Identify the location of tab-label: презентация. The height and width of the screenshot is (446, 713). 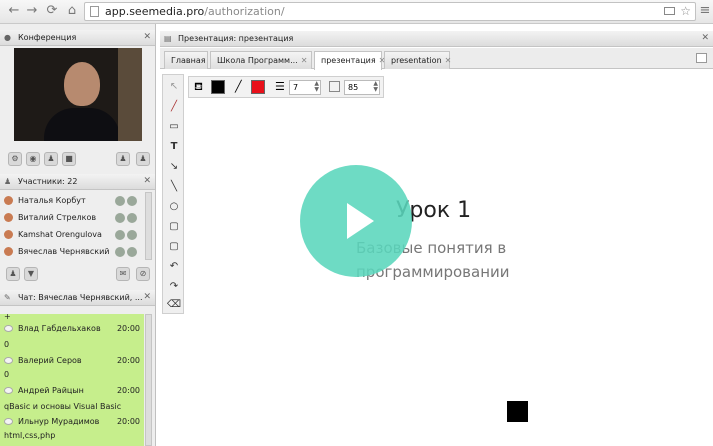
(348, 60).